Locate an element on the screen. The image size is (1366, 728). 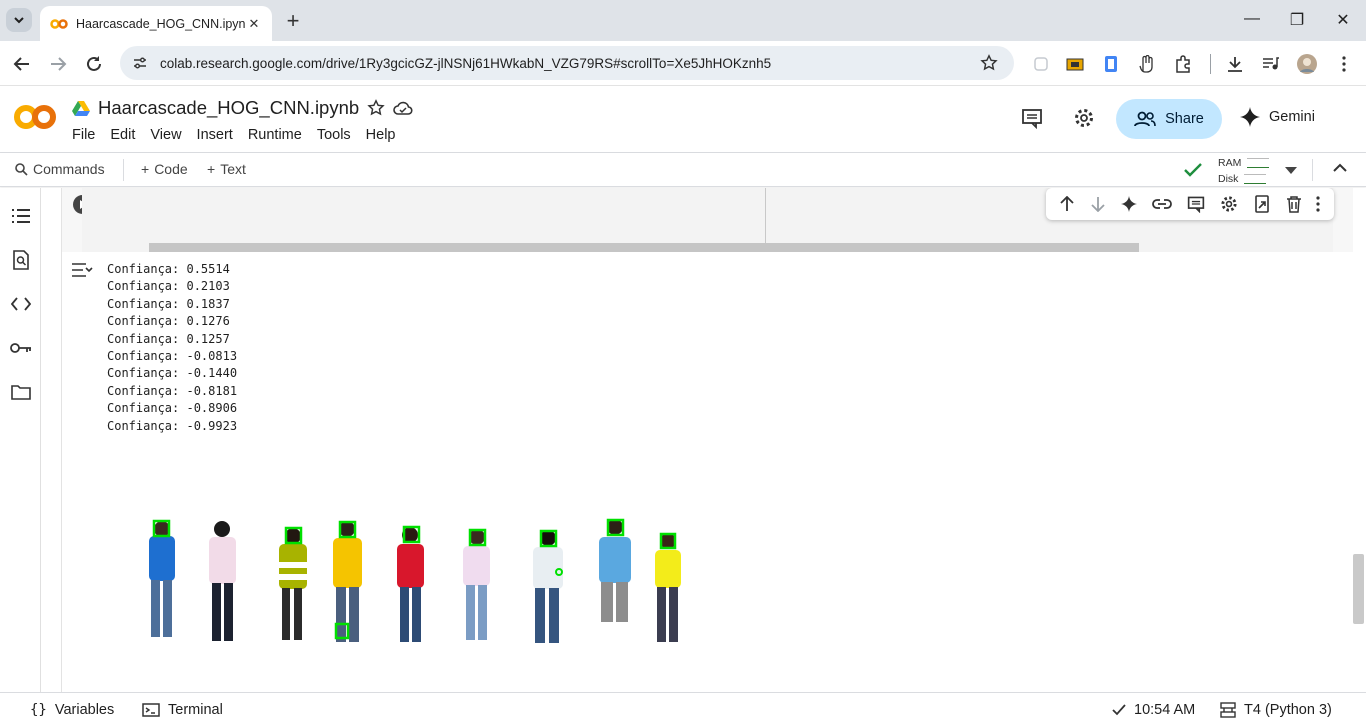
terminal-label: Terminal is located at coordinates (195, 710).